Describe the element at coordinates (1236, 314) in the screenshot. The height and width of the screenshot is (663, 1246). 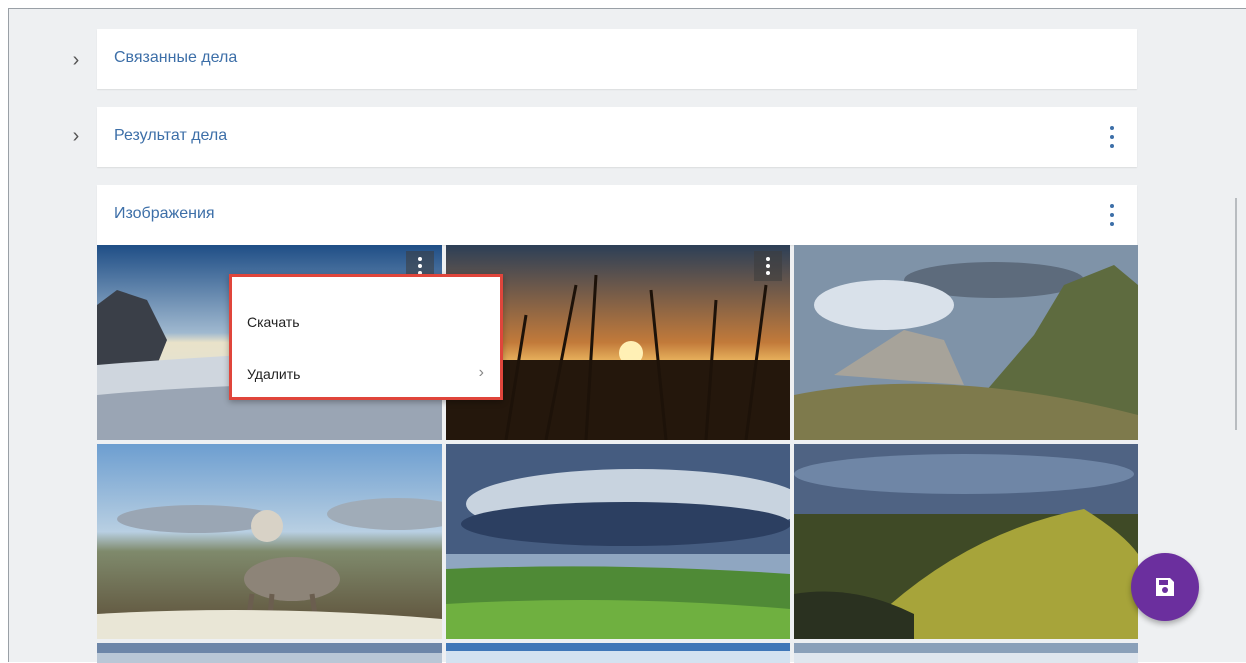
I see `scrollbar` at that location.